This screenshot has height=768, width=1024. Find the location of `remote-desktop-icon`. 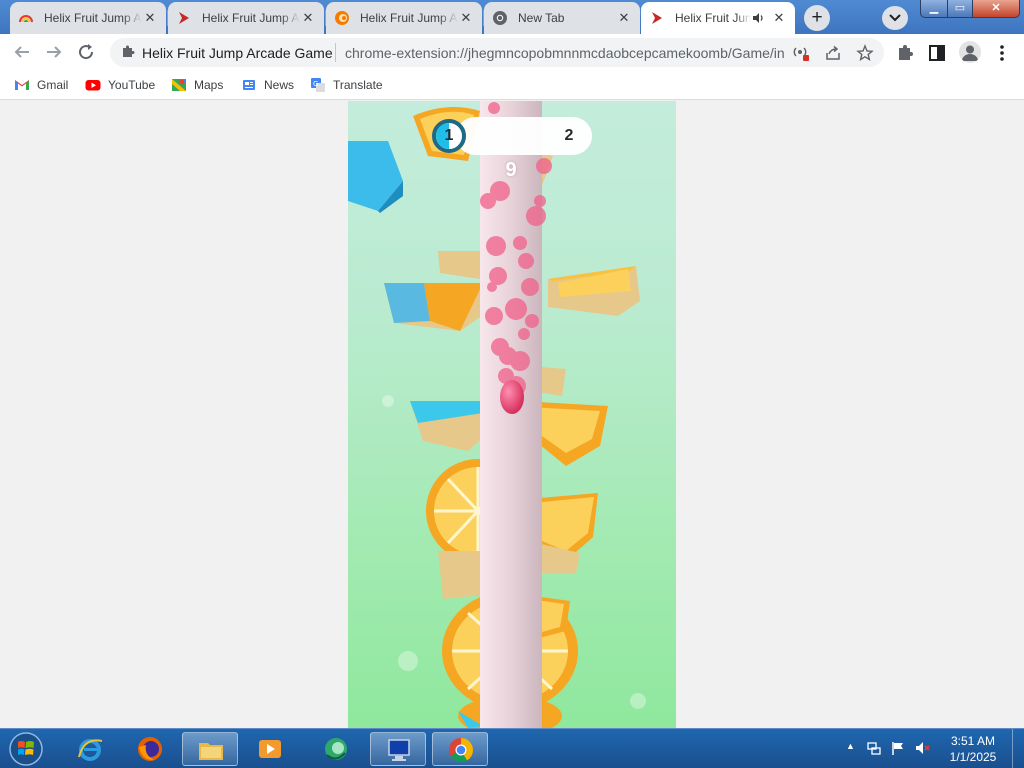

remote-desktop-icon is located at coordinates (399, 750).